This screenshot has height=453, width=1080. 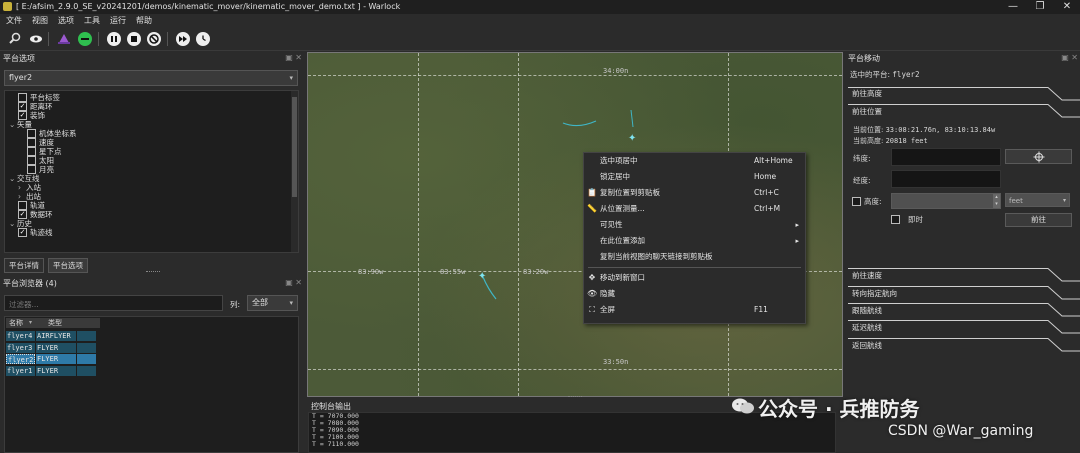 What do you see at coordinates (22, 187) in the screenshot?
I see `chevron-right-icon: ›` at bounding box center [22, 187].